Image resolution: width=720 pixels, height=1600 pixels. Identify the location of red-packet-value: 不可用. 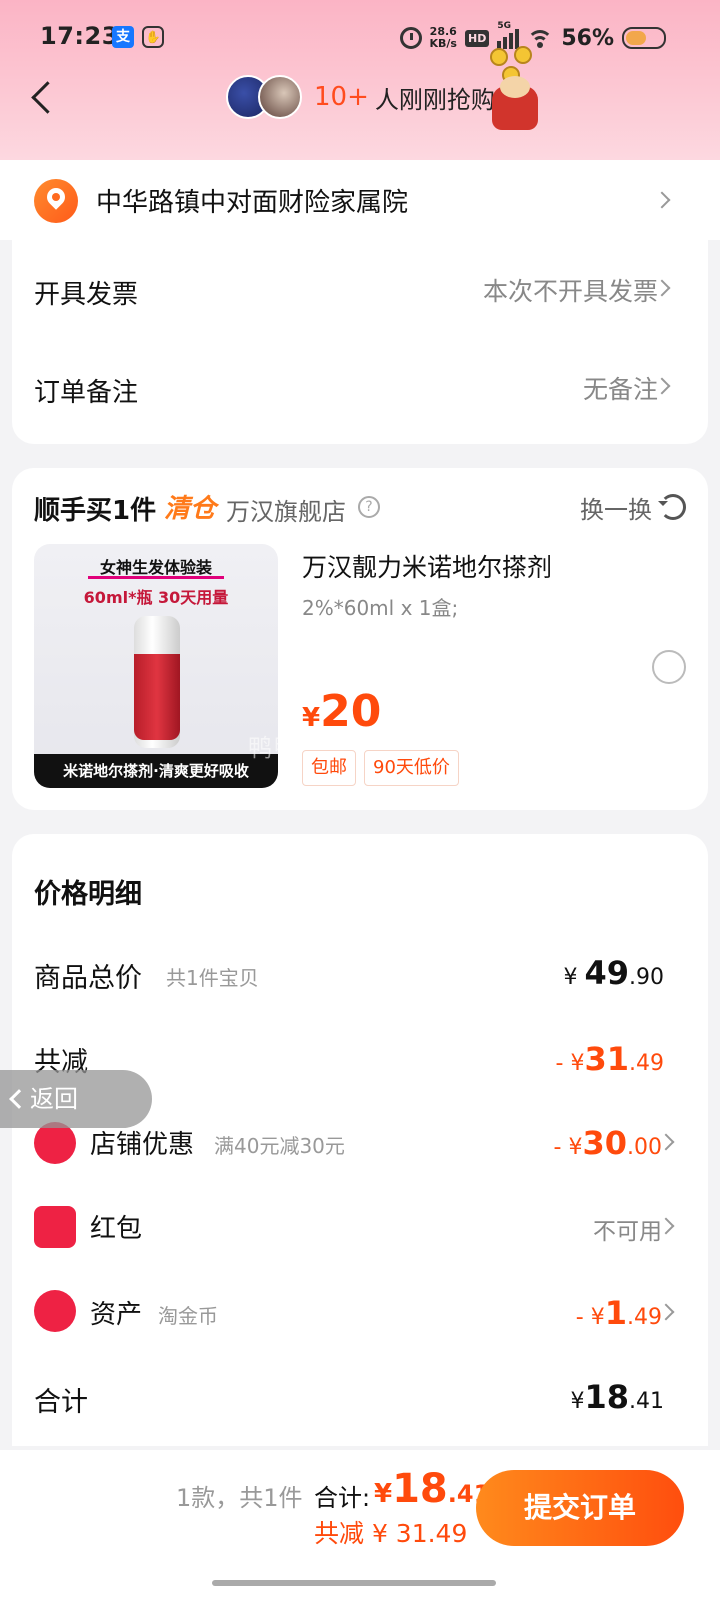
(627, 1232).